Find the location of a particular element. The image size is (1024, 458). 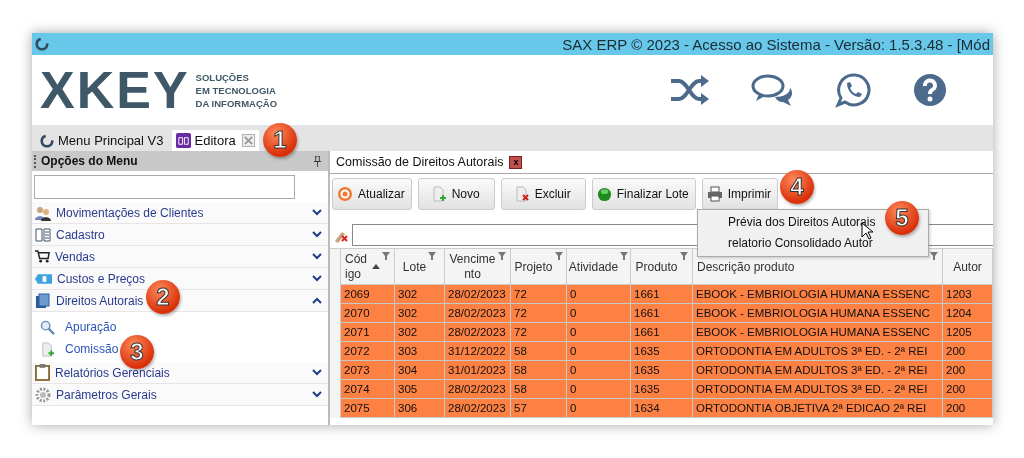

document-delete-icon is located at coordinates (521, 194).